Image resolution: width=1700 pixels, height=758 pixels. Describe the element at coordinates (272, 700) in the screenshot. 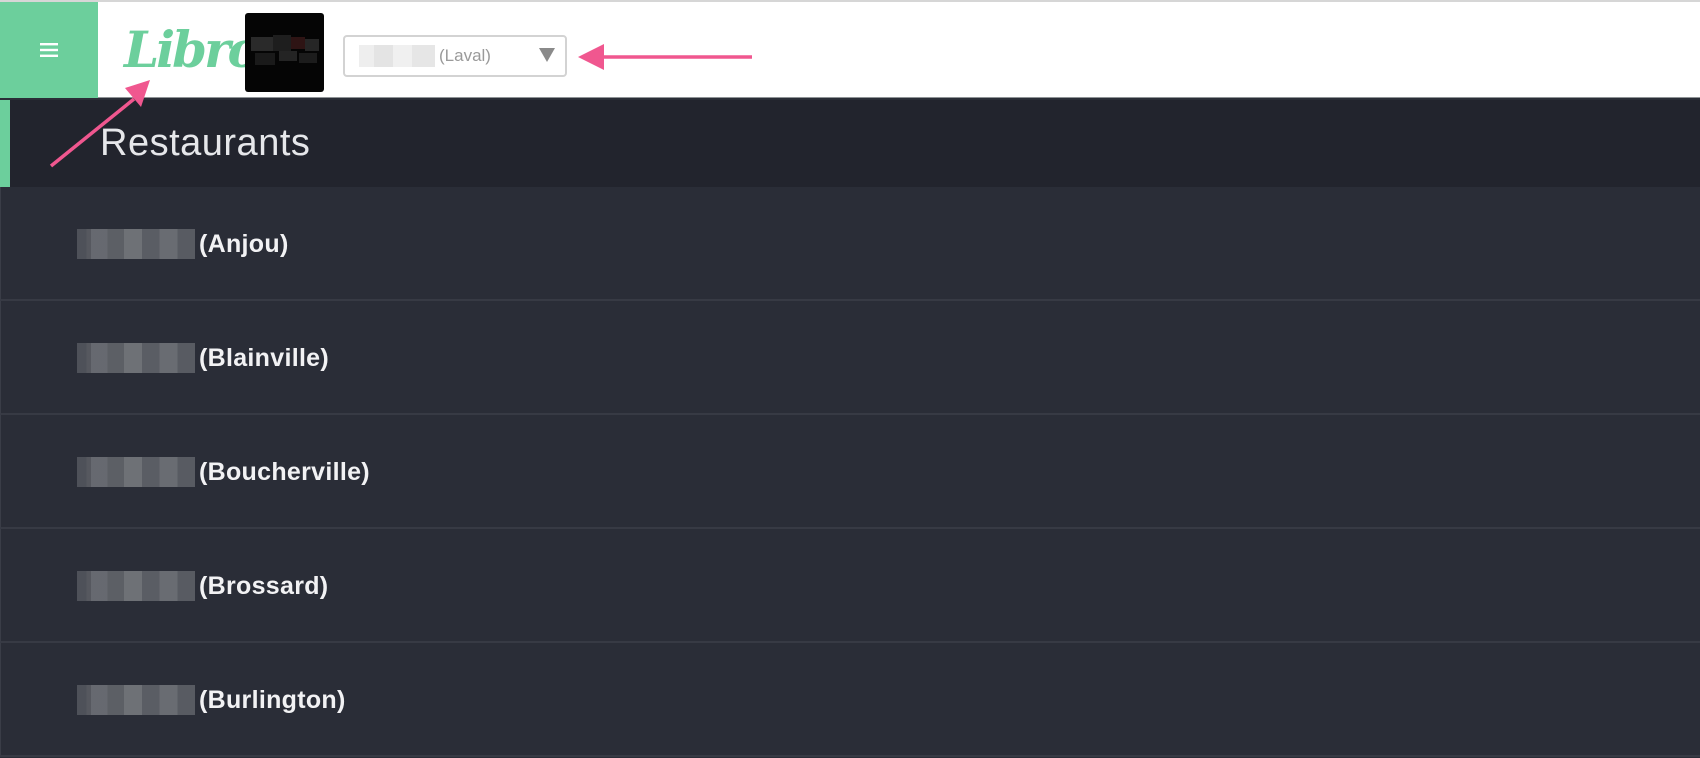

I see `restaurant-location: (Burlington)` at that location.